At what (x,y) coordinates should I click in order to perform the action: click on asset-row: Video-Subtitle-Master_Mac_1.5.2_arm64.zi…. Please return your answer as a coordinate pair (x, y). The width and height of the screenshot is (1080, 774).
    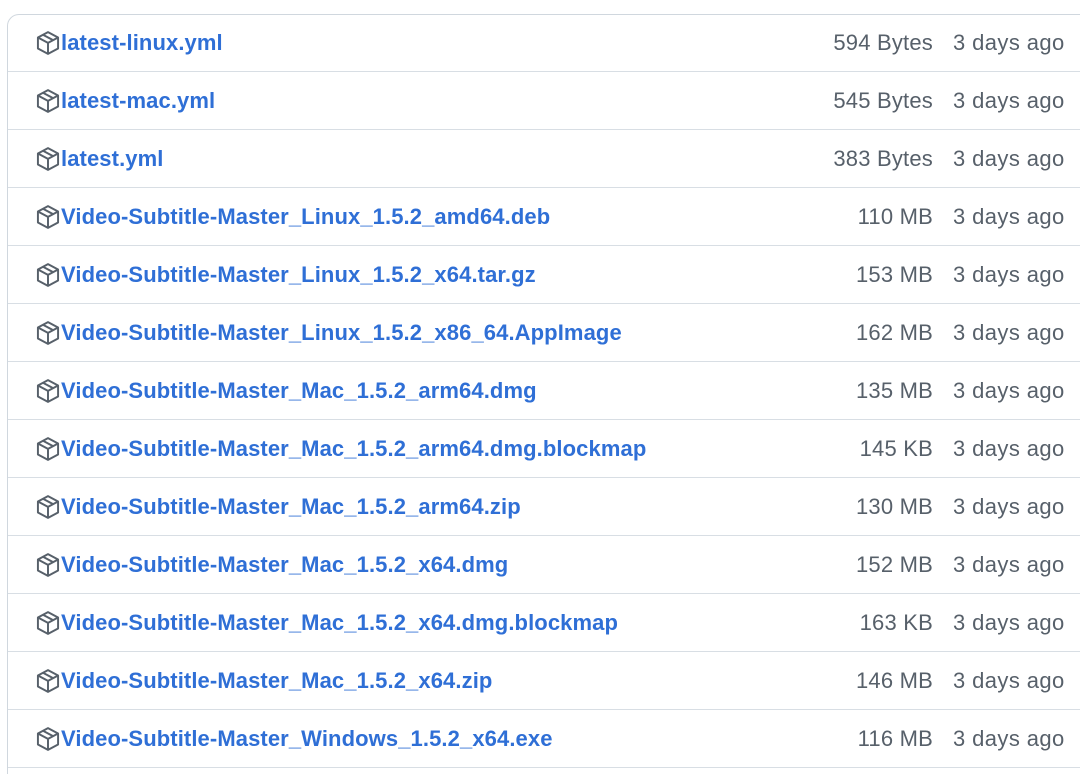
    Looking at the image, I should click on (544, 507).